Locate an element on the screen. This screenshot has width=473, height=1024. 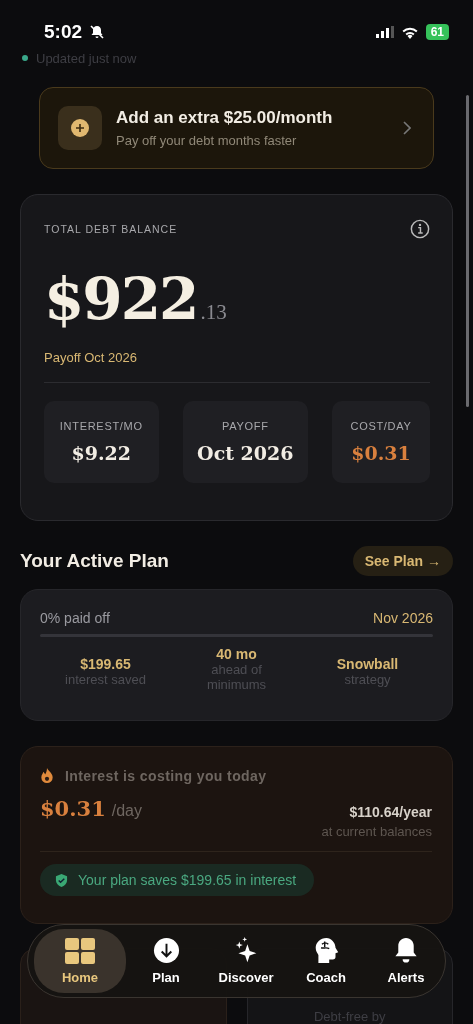
interest-title: Interest is costing you today is located at coordinates (166, 775).